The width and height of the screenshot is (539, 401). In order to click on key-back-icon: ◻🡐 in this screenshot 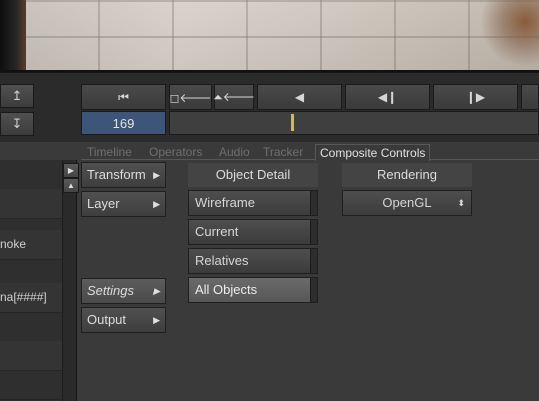, I will do `click(190, 97)`.